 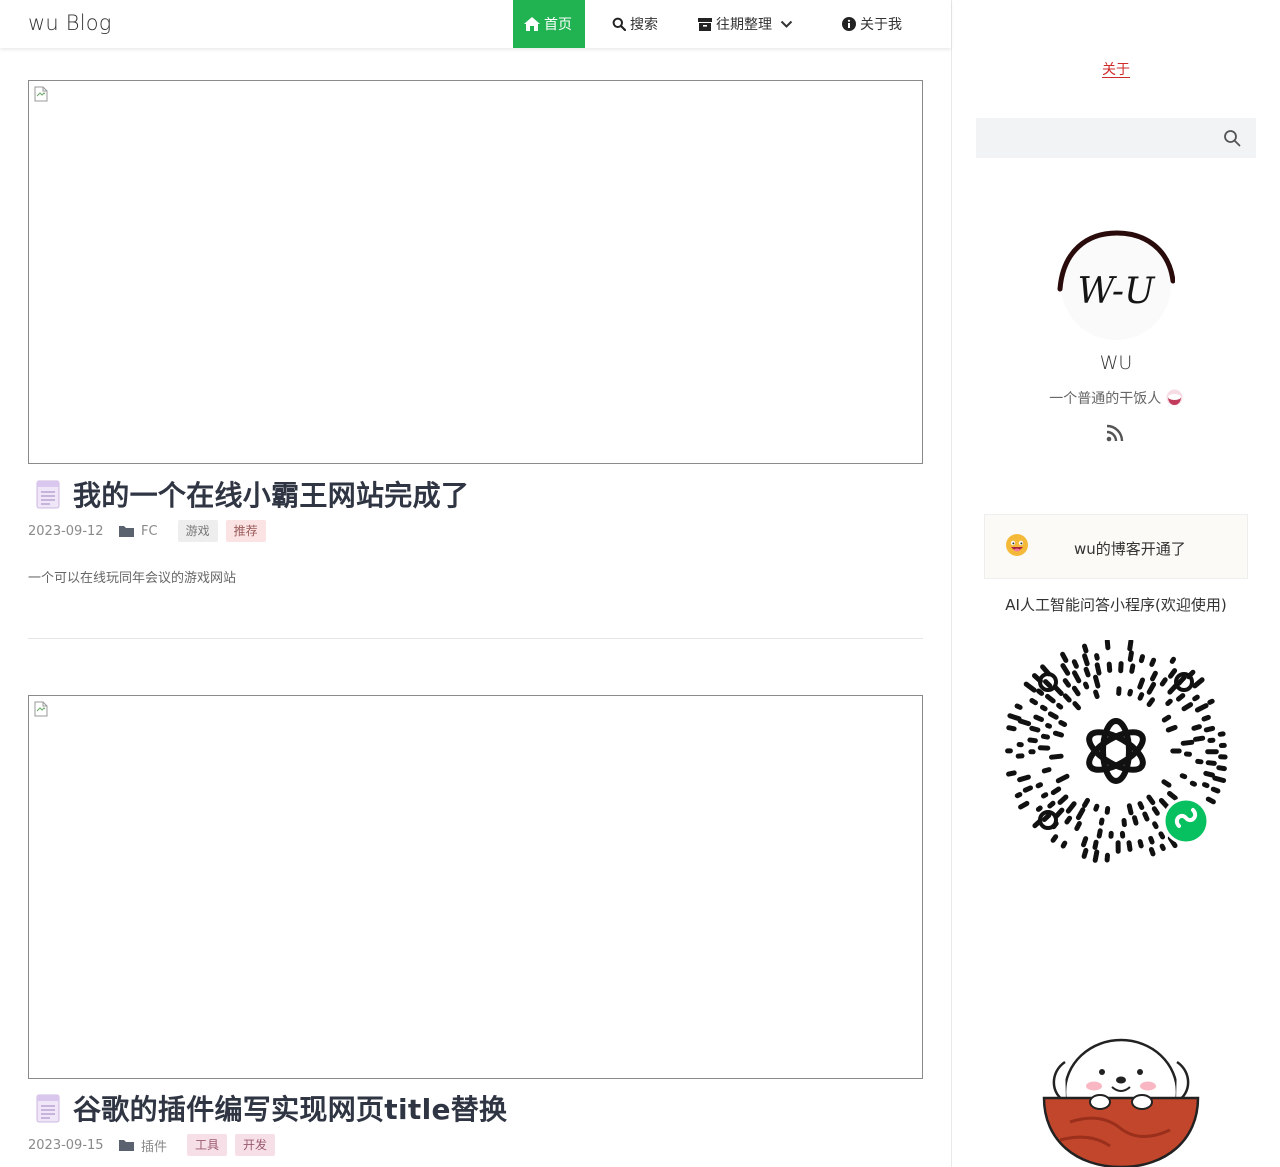 What do you see at coordinates (1115, 433) in the screenshot?
I see `rss-icon` at bounding box center [1115, 433].